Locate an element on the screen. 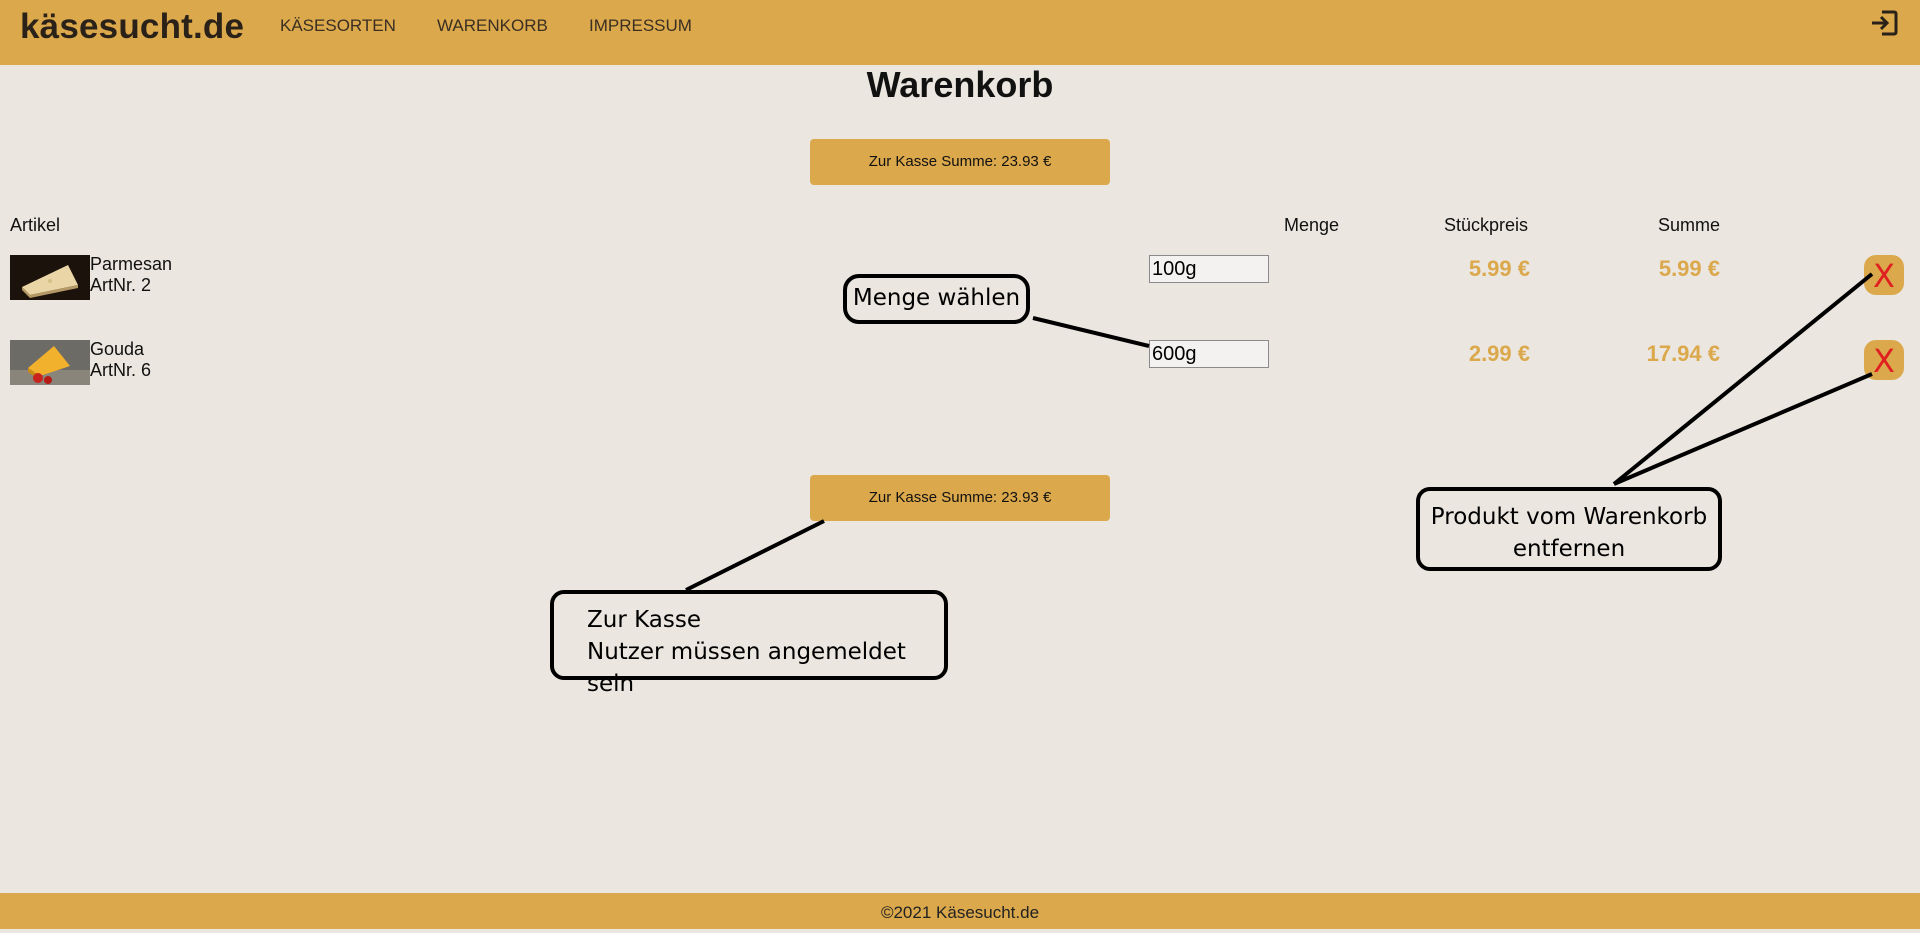 The width and height of the screenshot is (1920, 933). annotation-kasse: Zur Kasse Nutzer müssen angemeldet sein is located at coordinates (749, 643).